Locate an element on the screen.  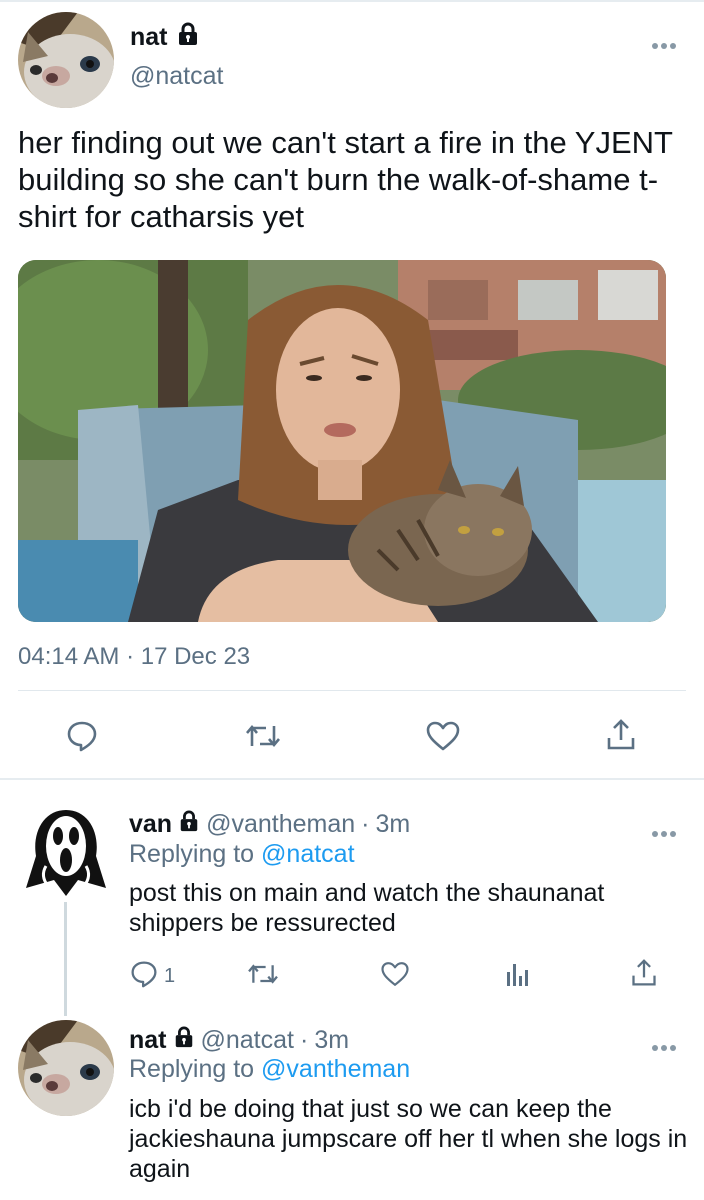
mention-link: @natcat is located at coordinates (307, 854).